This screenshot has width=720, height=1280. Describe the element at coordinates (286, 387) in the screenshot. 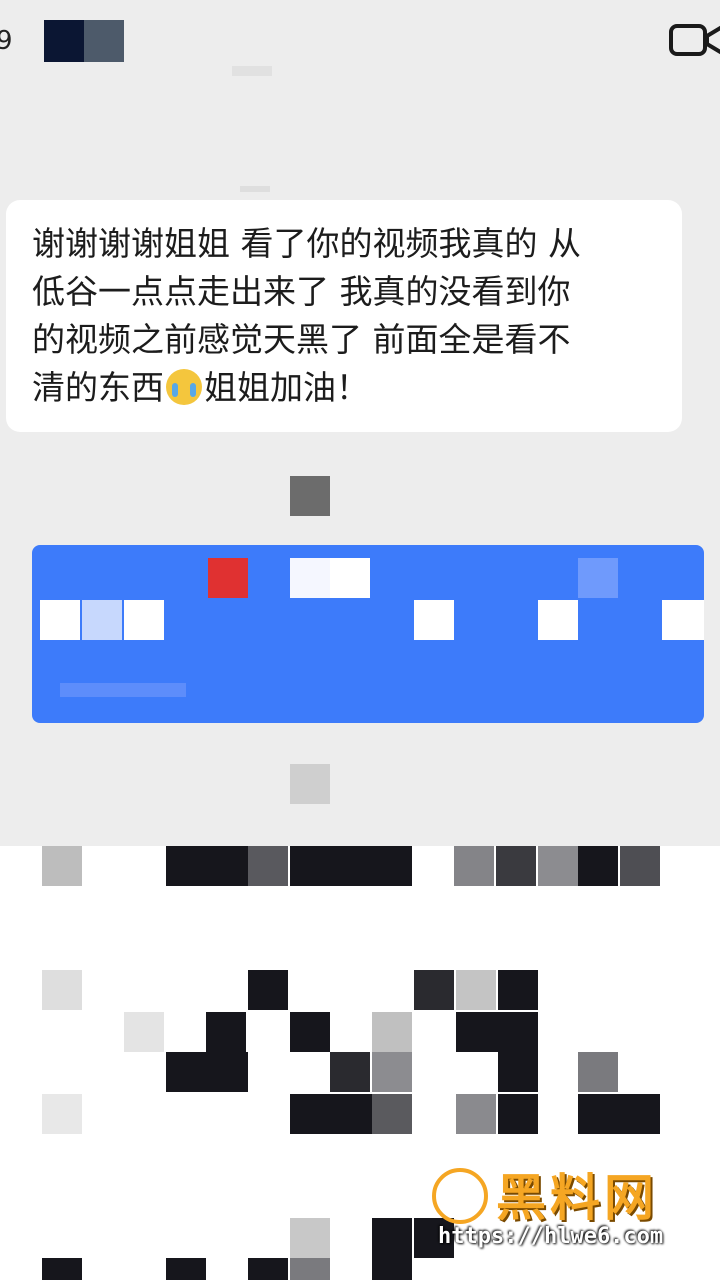

I see `message-line-4b: 姐姐加油！` at that location.